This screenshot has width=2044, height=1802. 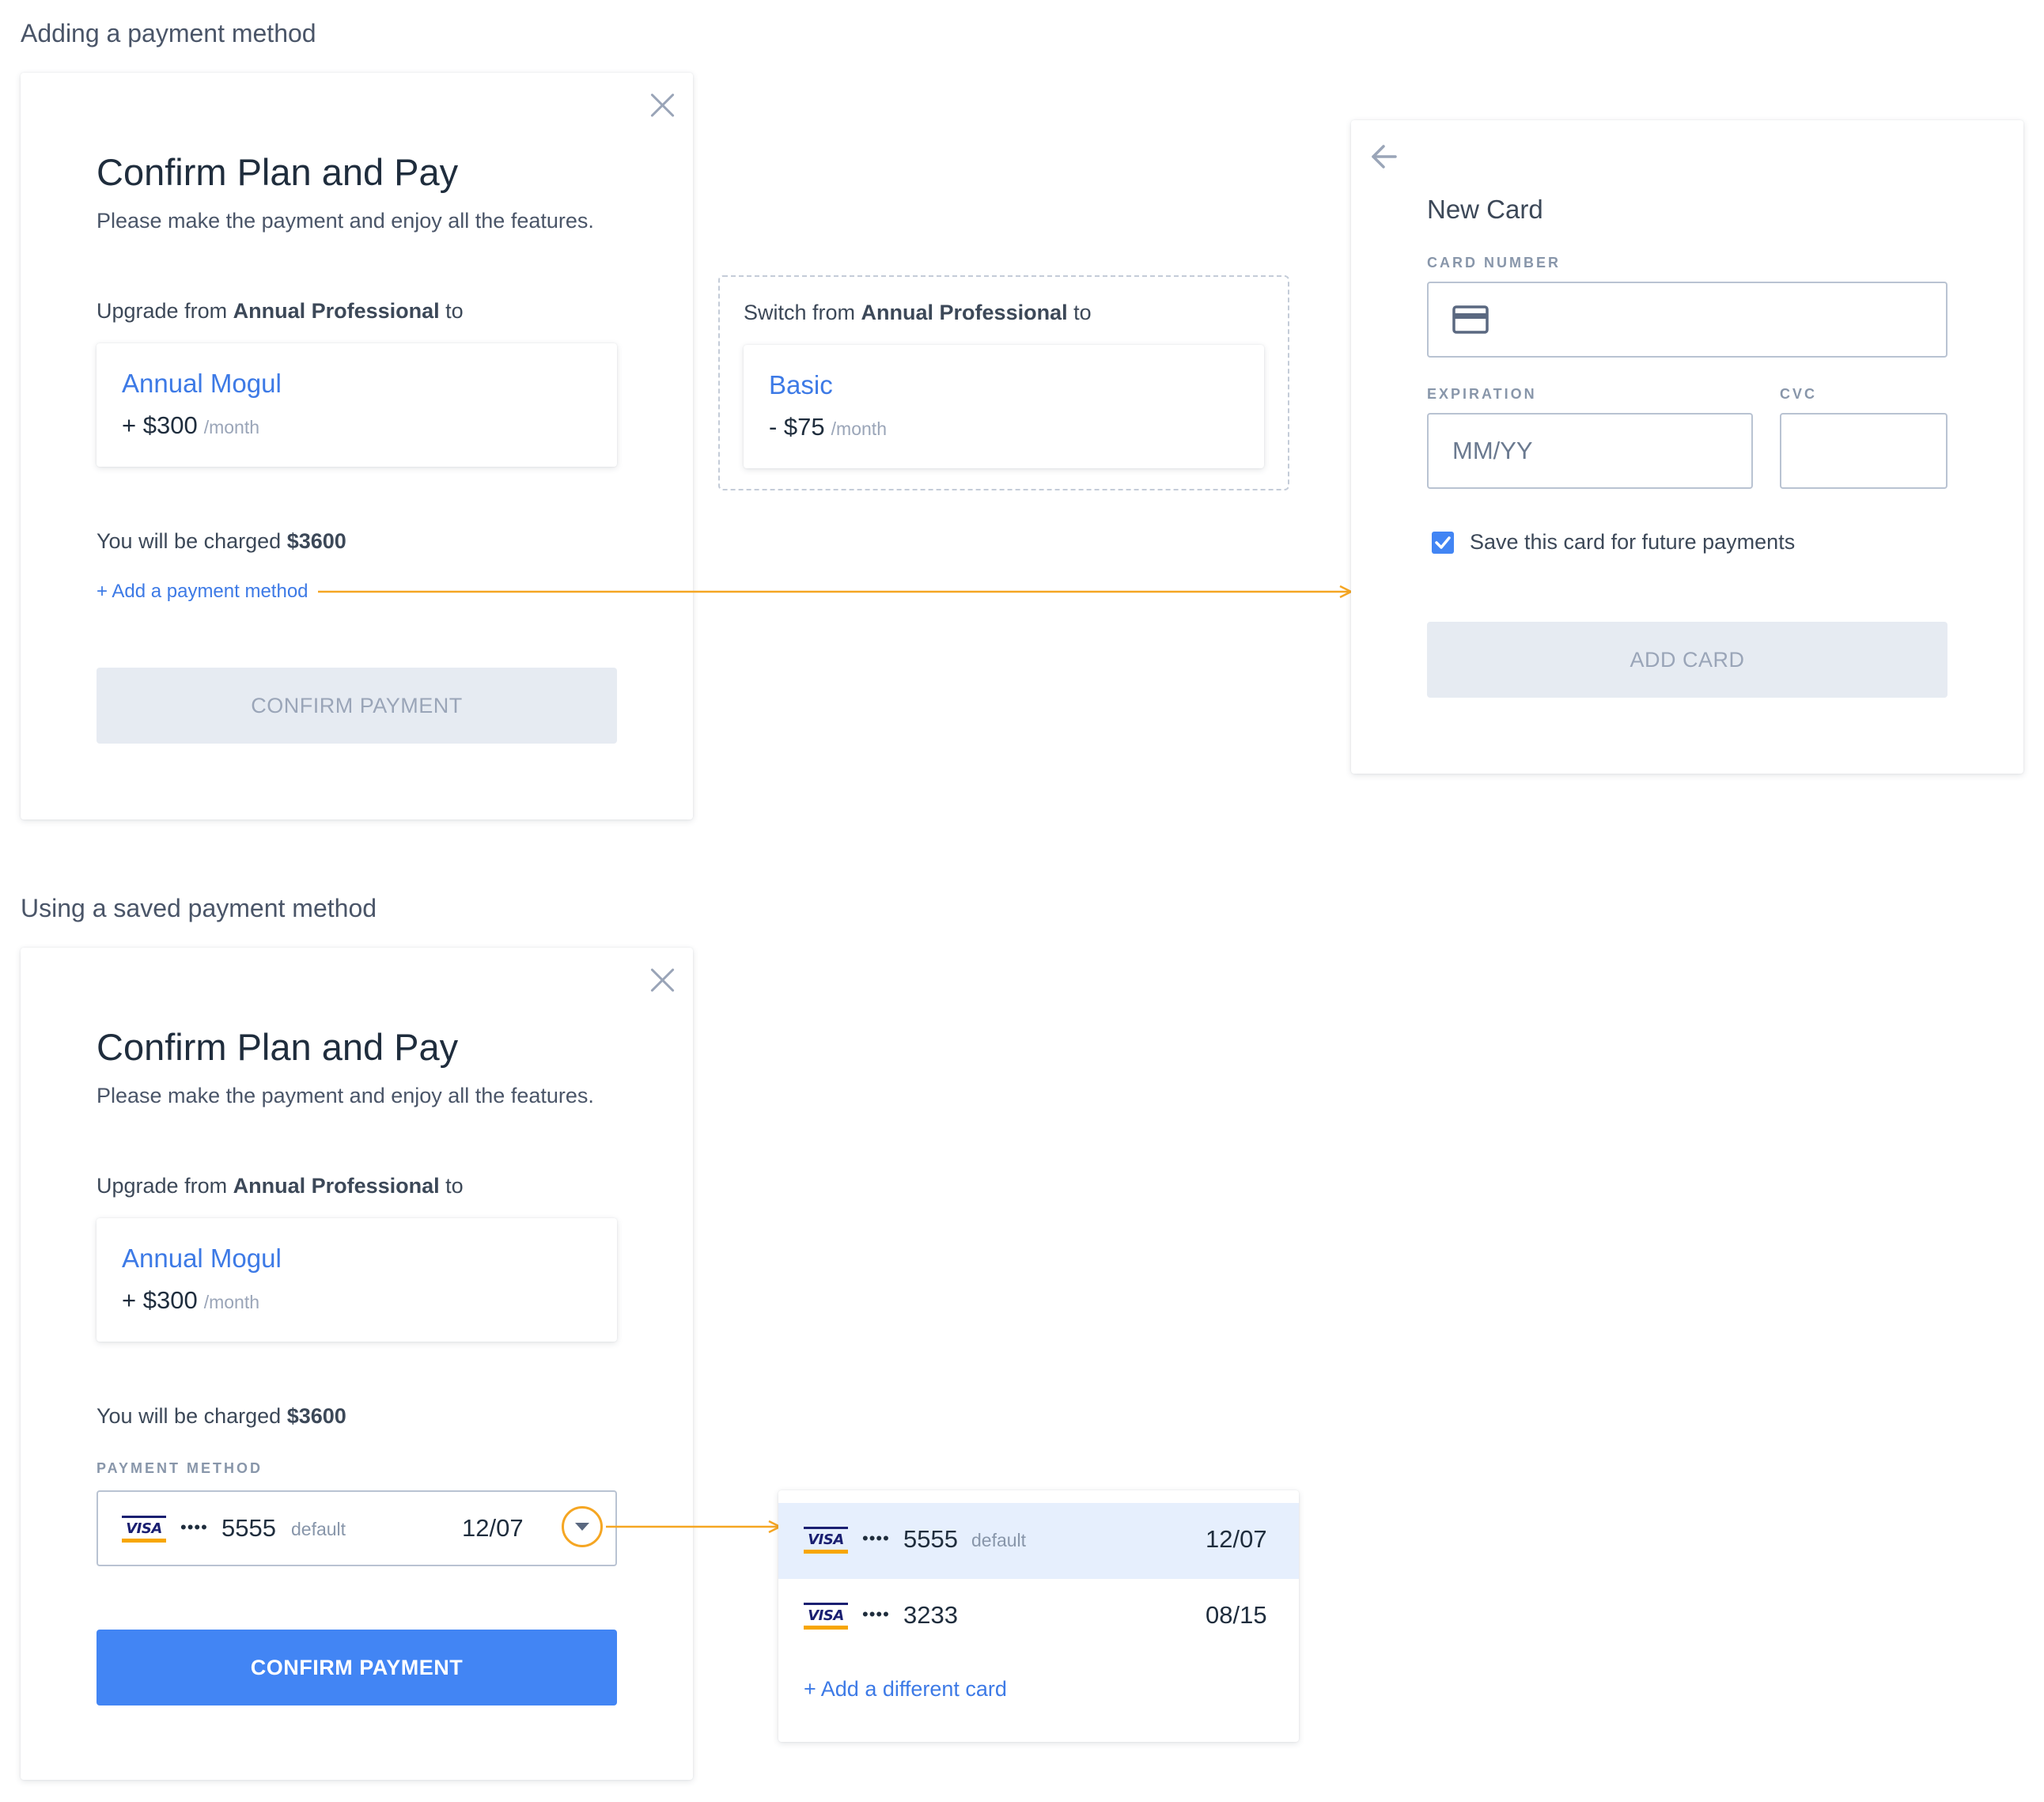 I want to click on switch-label: Switch from Annual Professional to, so click(x=918, y=312).